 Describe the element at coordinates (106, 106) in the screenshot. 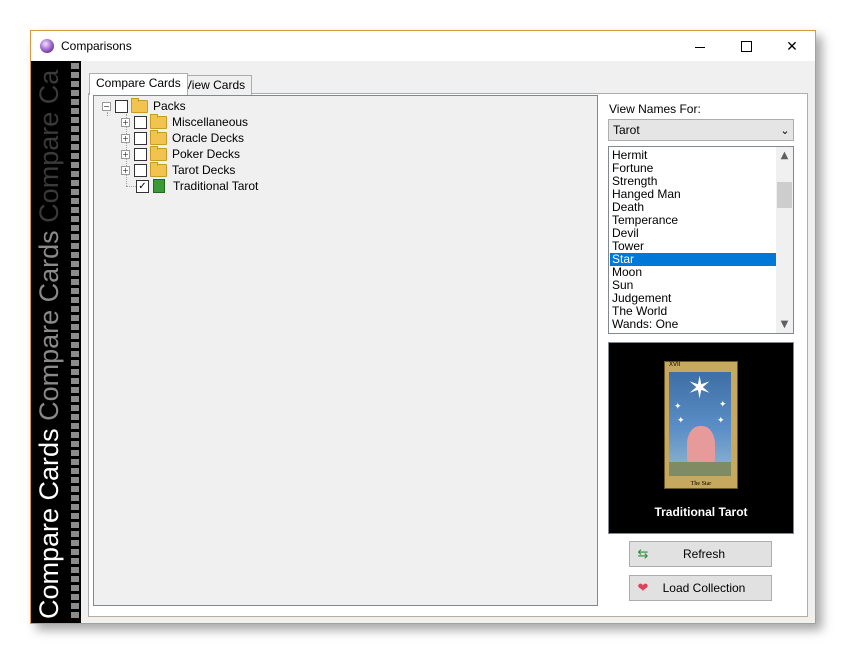

I see `collapse-icon: −` at that location.